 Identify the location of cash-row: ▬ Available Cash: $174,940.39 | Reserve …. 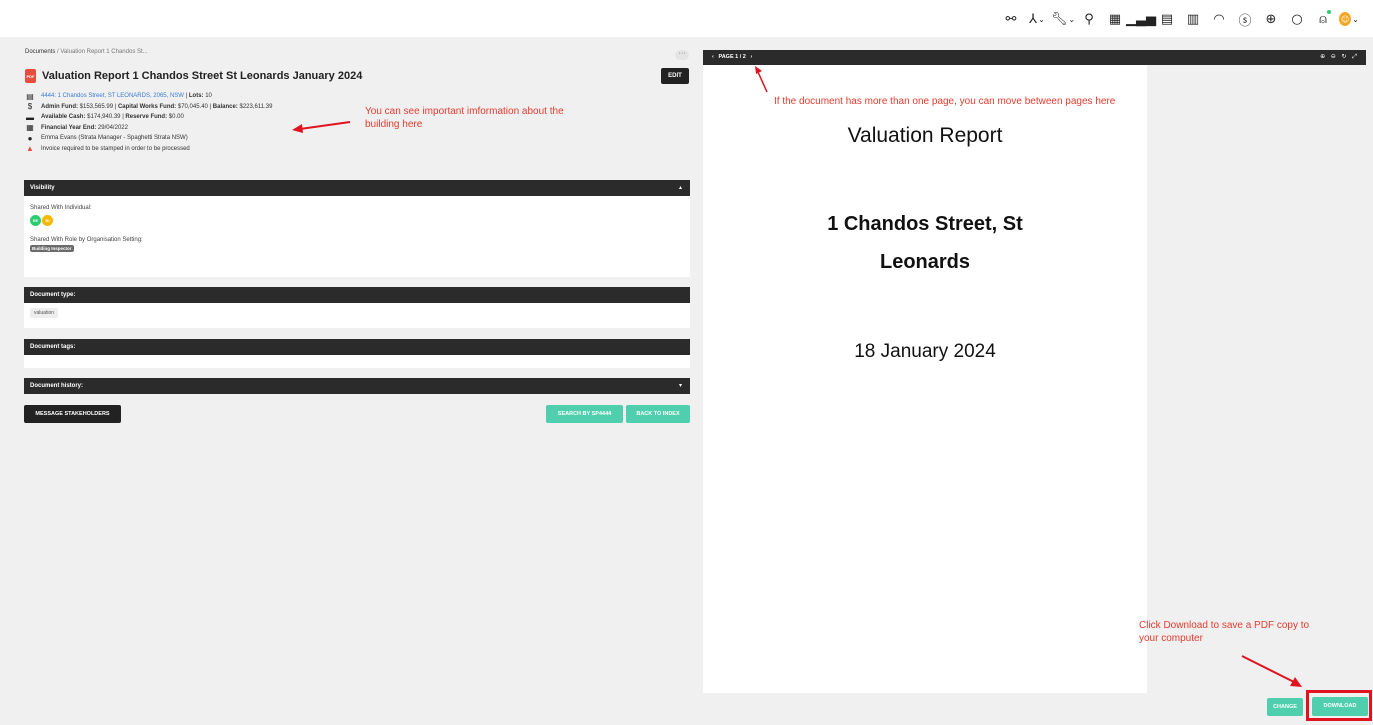
(148, 117).